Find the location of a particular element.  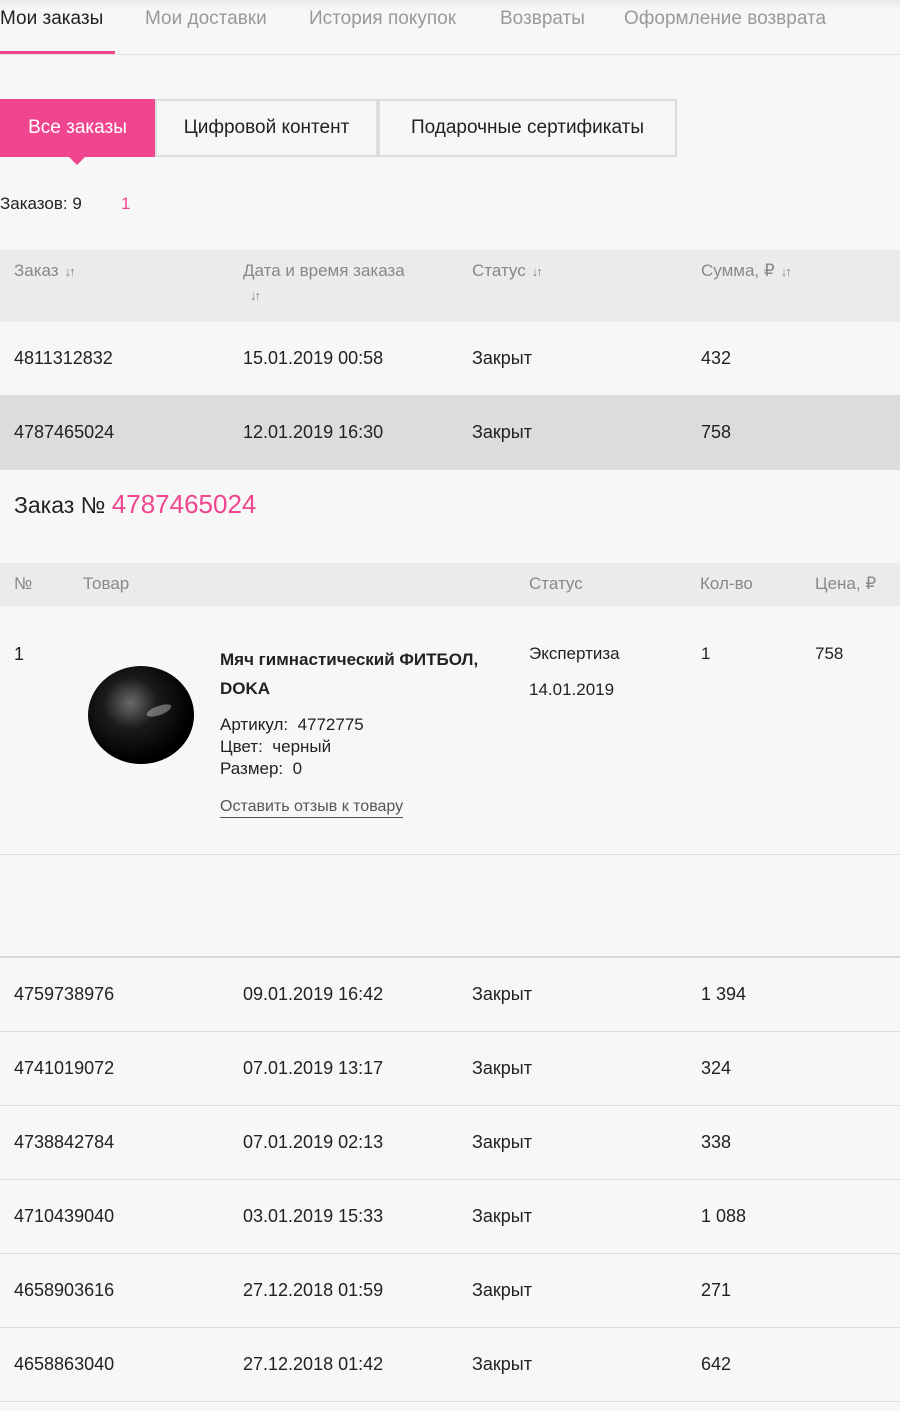

pagination-page-1: 1 is located at coordinates (125, 204).